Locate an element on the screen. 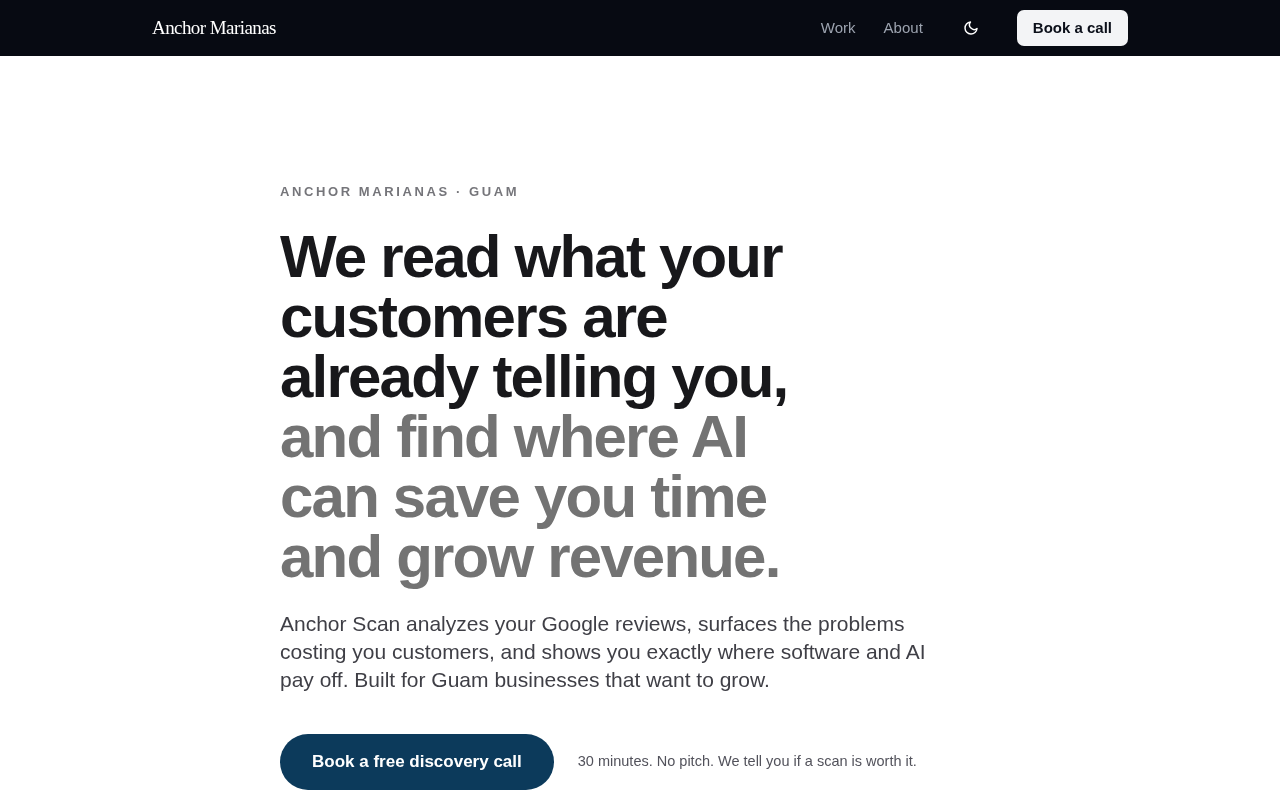 The height and width of the screenshot is (800, 1280). nav-link: Work is located at coordinates (838, 28).